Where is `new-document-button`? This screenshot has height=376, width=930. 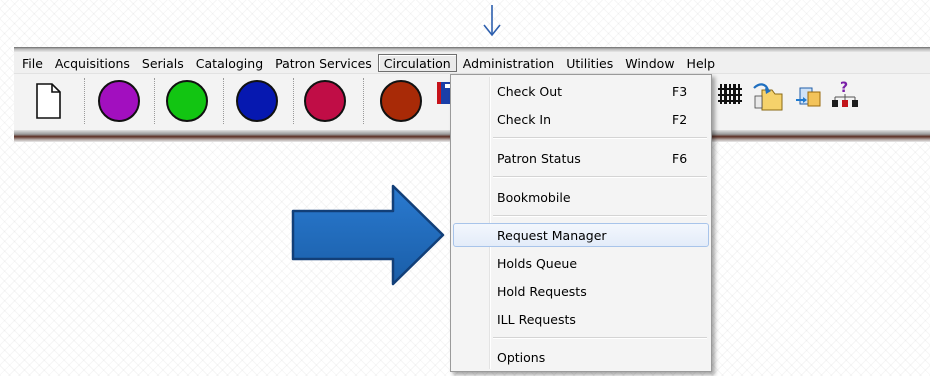
new-document-button is located at coordinates (47, 101).